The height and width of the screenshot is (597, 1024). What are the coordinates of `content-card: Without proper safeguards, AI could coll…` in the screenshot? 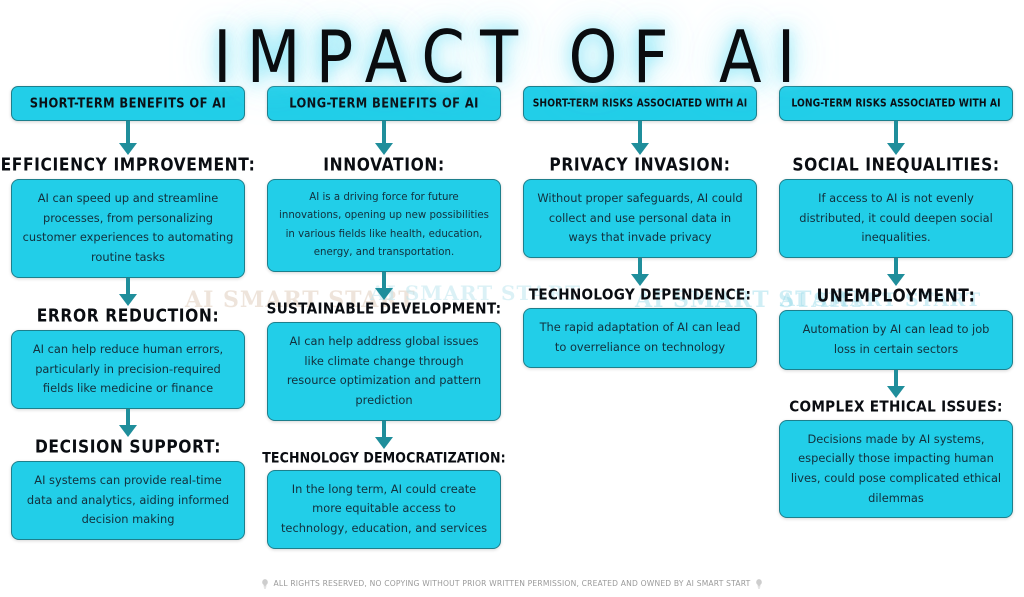 It's located at (640, 219).